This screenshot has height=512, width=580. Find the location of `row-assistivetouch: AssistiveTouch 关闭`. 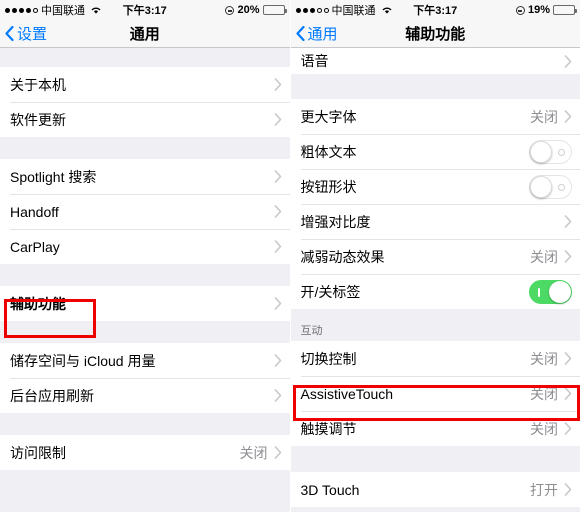

row-assistivetouch: AssistiveTouch 关闭 is located at coordinates (435, 393).